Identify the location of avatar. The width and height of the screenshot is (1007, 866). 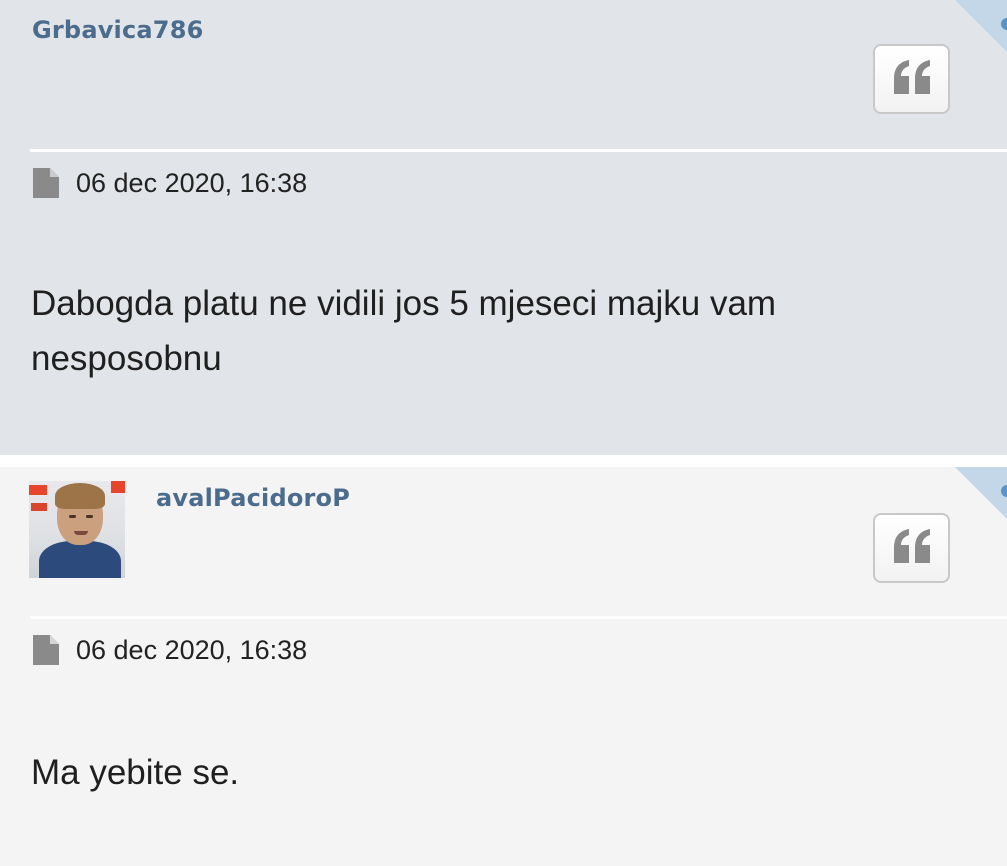
(77, 529).